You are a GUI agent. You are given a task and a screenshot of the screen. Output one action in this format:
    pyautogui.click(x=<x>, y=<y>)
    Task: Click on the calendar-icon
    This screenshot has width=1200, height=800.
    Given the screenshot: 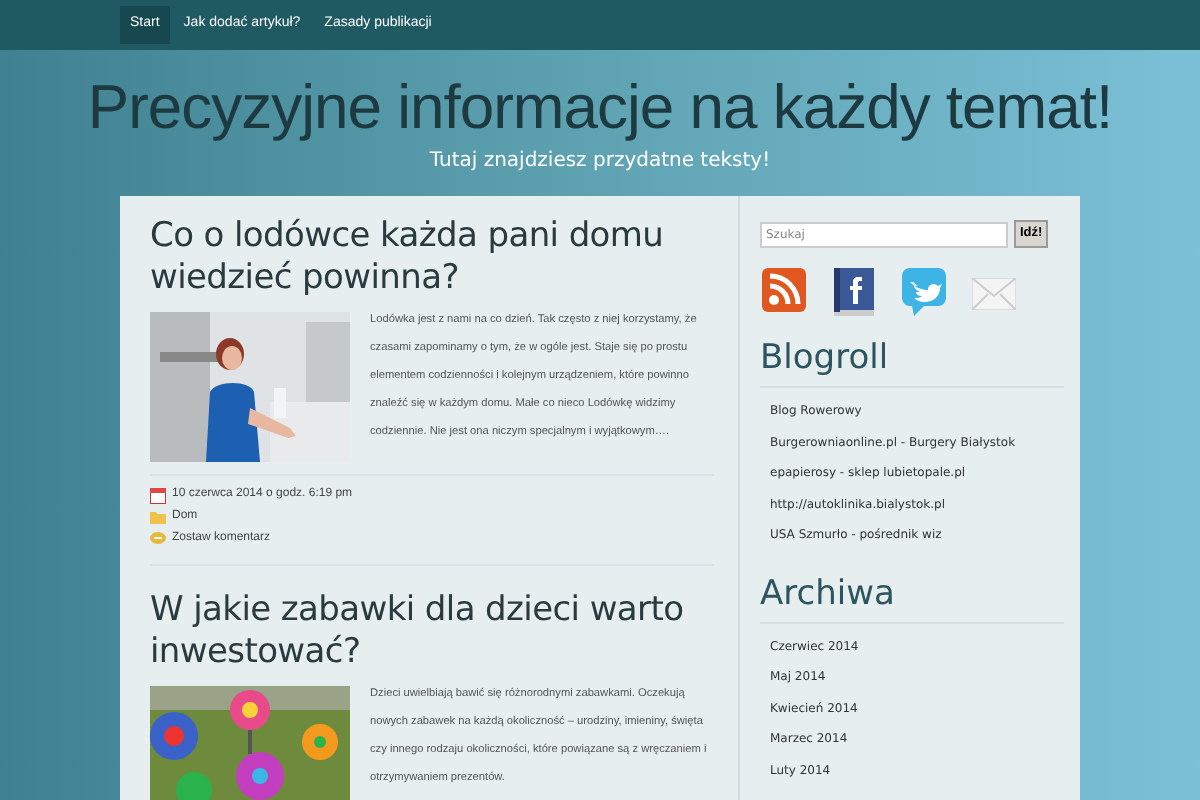 What is the action you would take?
    pyautogui.click(x=158, y=495)
    